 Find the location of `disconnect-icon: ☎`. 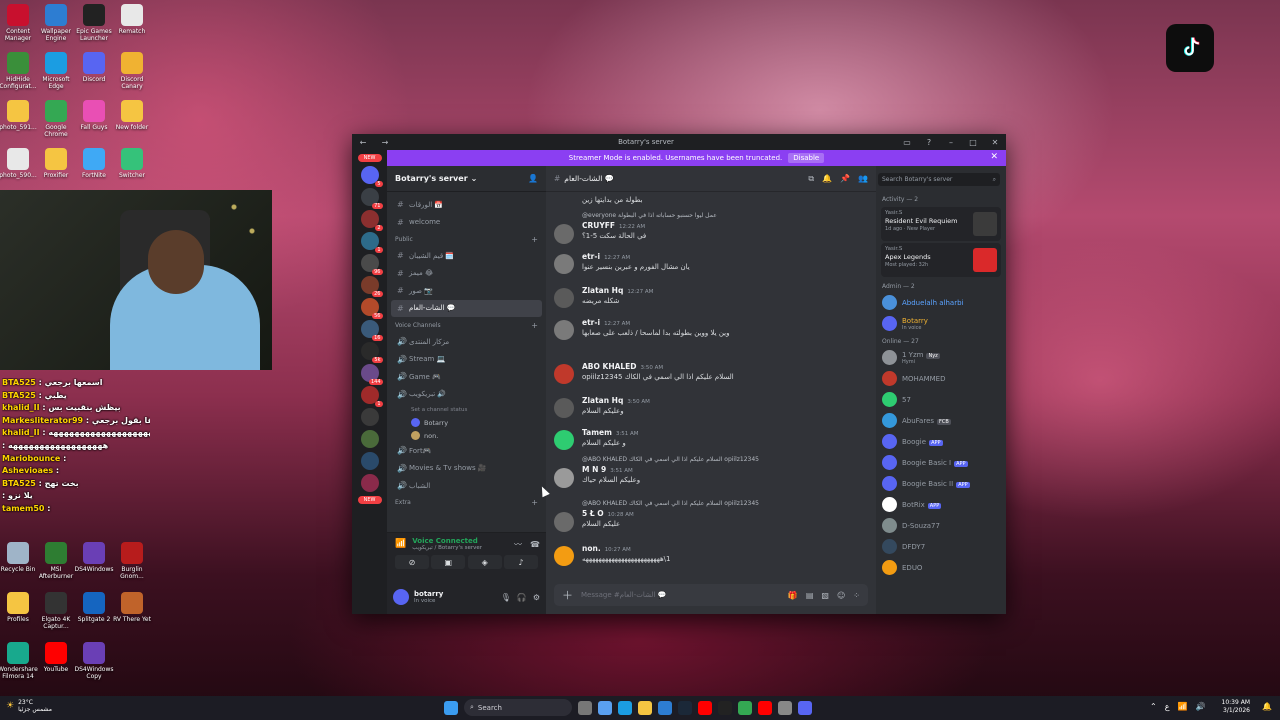

disconnect-icon: ☎ is located at coordinates (535, 544).